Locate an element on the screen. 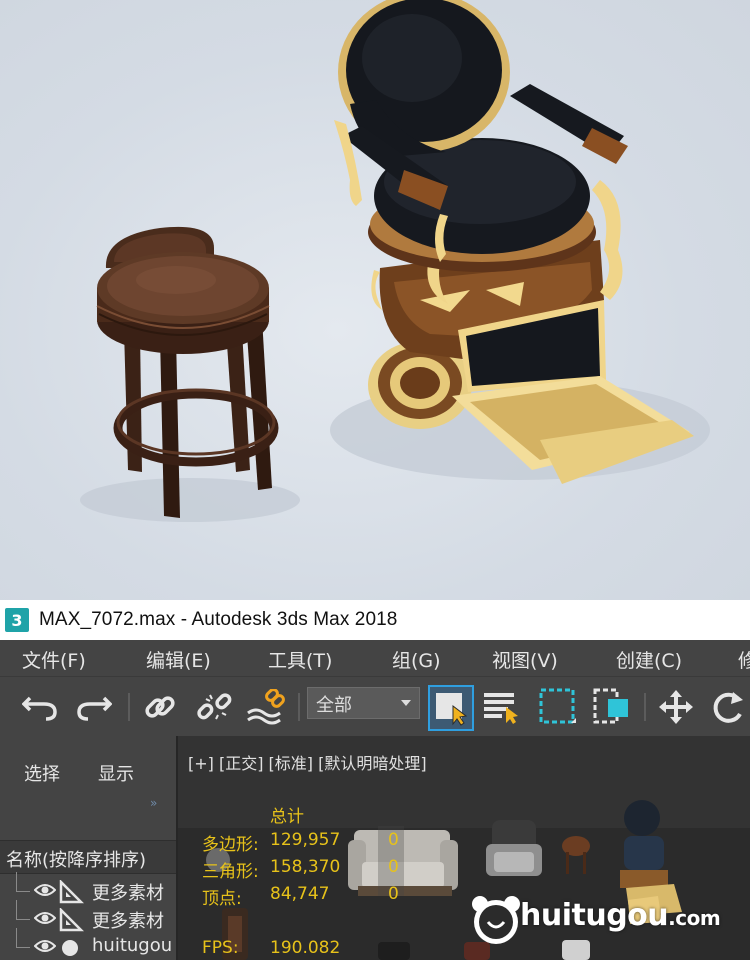 The height and width of the screenshot is (960, 750). stats-fps-value: 190.082 is located at coordinates (305, 948).